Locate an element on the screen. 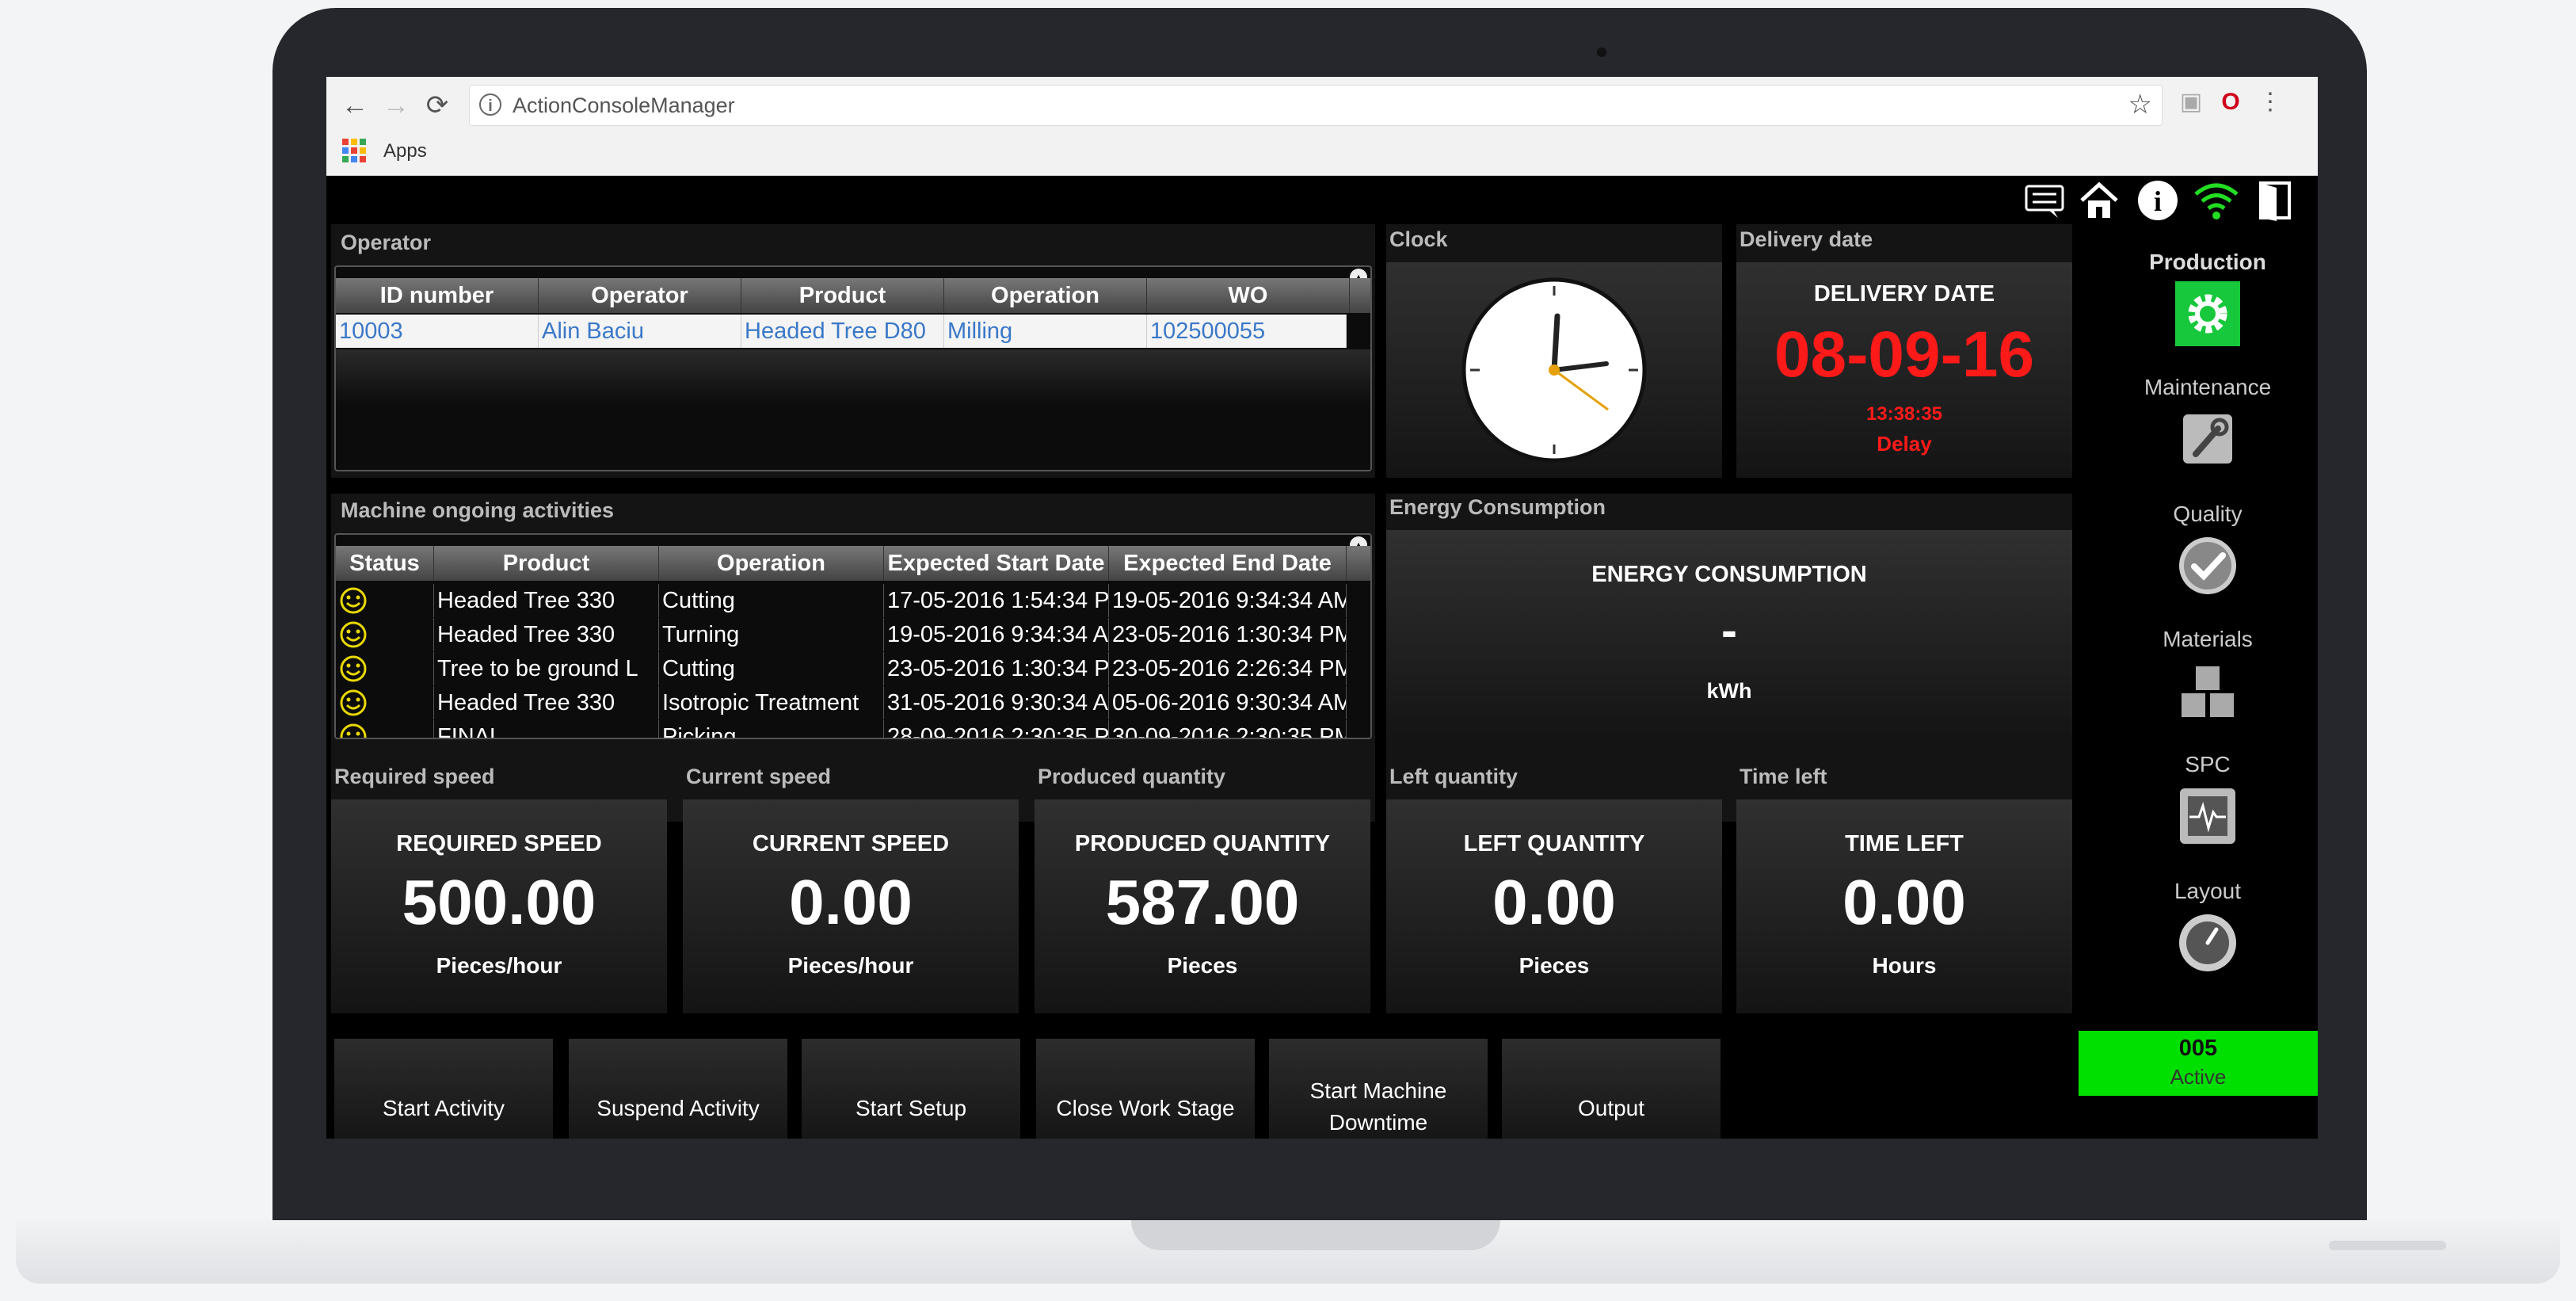  table-cell: 17-05-2016 1:54:34 PM is located at coordinates (996, 601).